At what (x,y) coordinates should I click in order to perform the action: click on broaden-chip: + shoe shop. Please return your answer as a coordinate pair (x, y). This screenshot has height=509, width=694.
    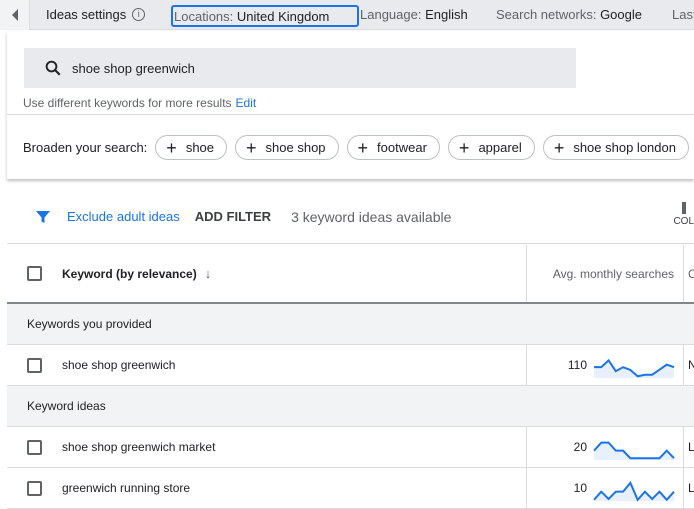
    Looking at the image, I should click on (287, 147).